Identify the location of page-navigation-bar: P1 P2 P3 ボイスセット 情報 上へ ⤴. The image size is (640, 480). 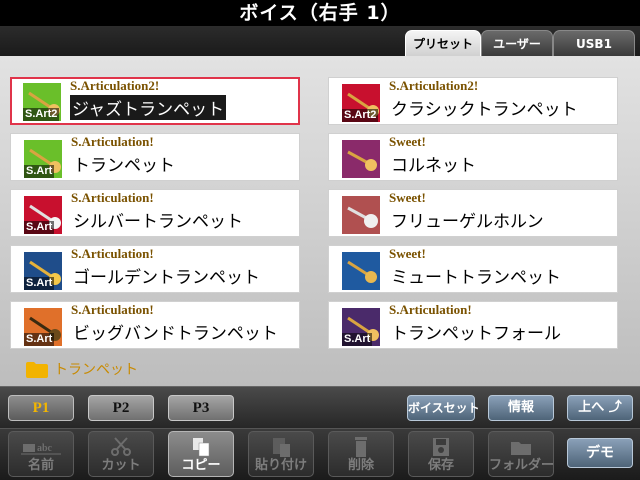
(320, 407).